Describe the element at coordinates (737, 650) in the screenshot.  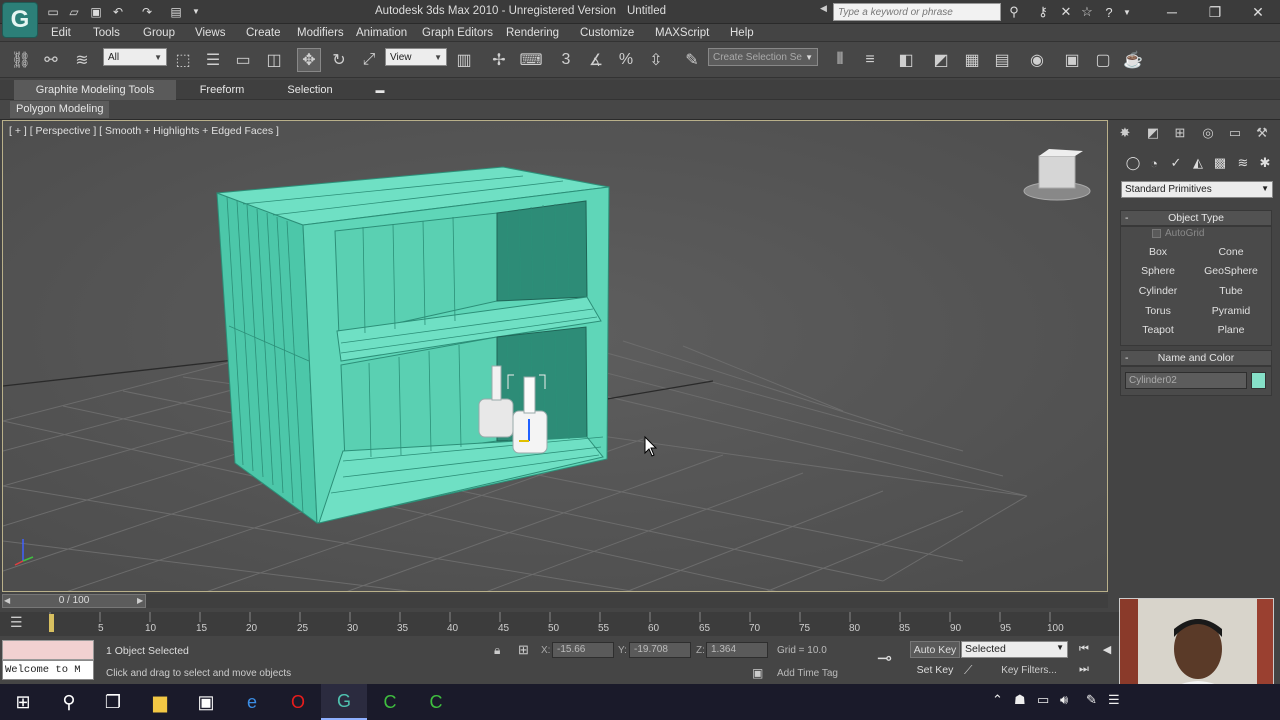
I see `z-coordinate-input: 1.364` at that location.